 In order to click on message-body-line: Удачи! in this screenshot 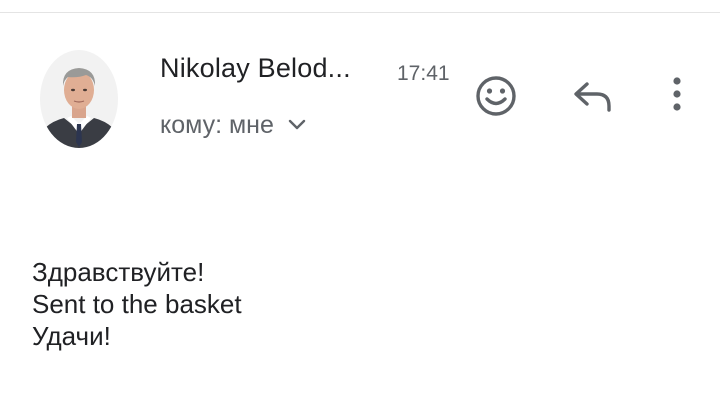, I will do `click(71, 336)`.